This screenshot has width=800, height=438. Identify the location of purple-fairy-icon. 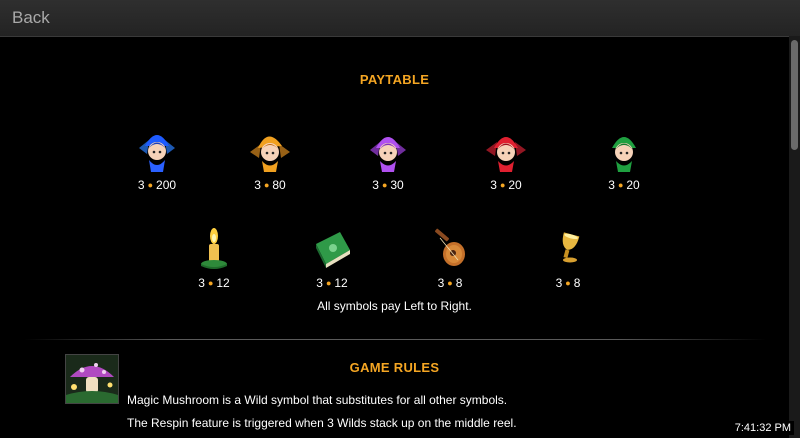
(388, 154).